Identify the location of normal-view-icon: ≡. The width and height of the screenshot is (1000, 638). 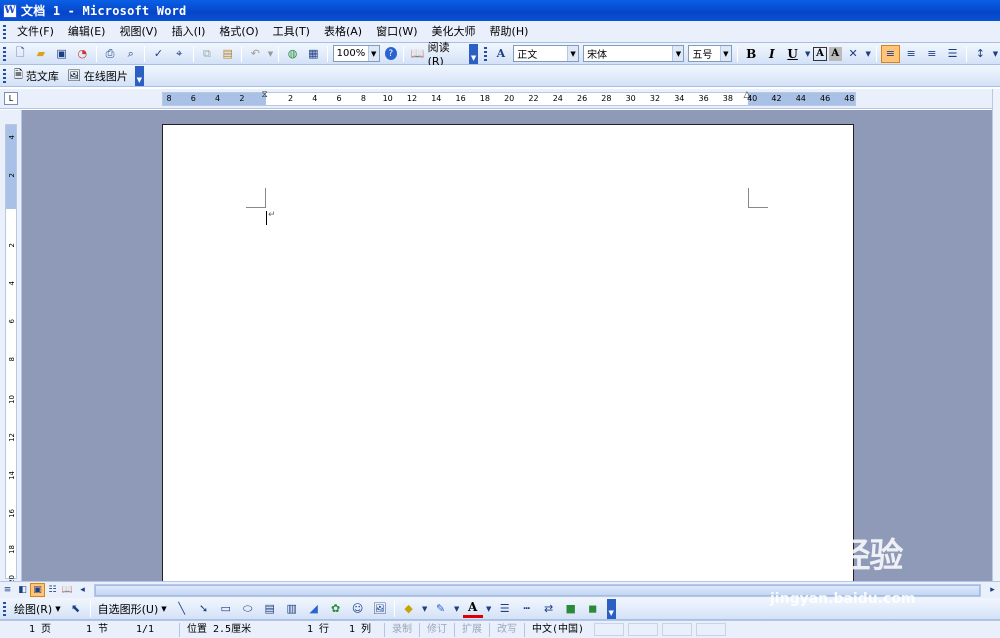
(7, 590).